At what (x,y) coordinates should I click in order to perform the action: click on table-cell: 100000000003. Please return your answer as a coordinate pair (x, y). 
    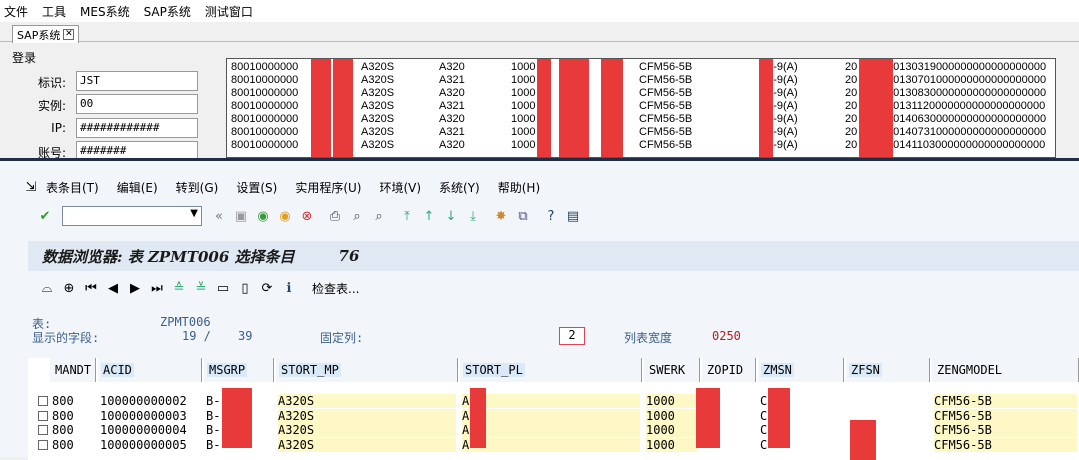
    Looking at the image, I should click on (150, 416).